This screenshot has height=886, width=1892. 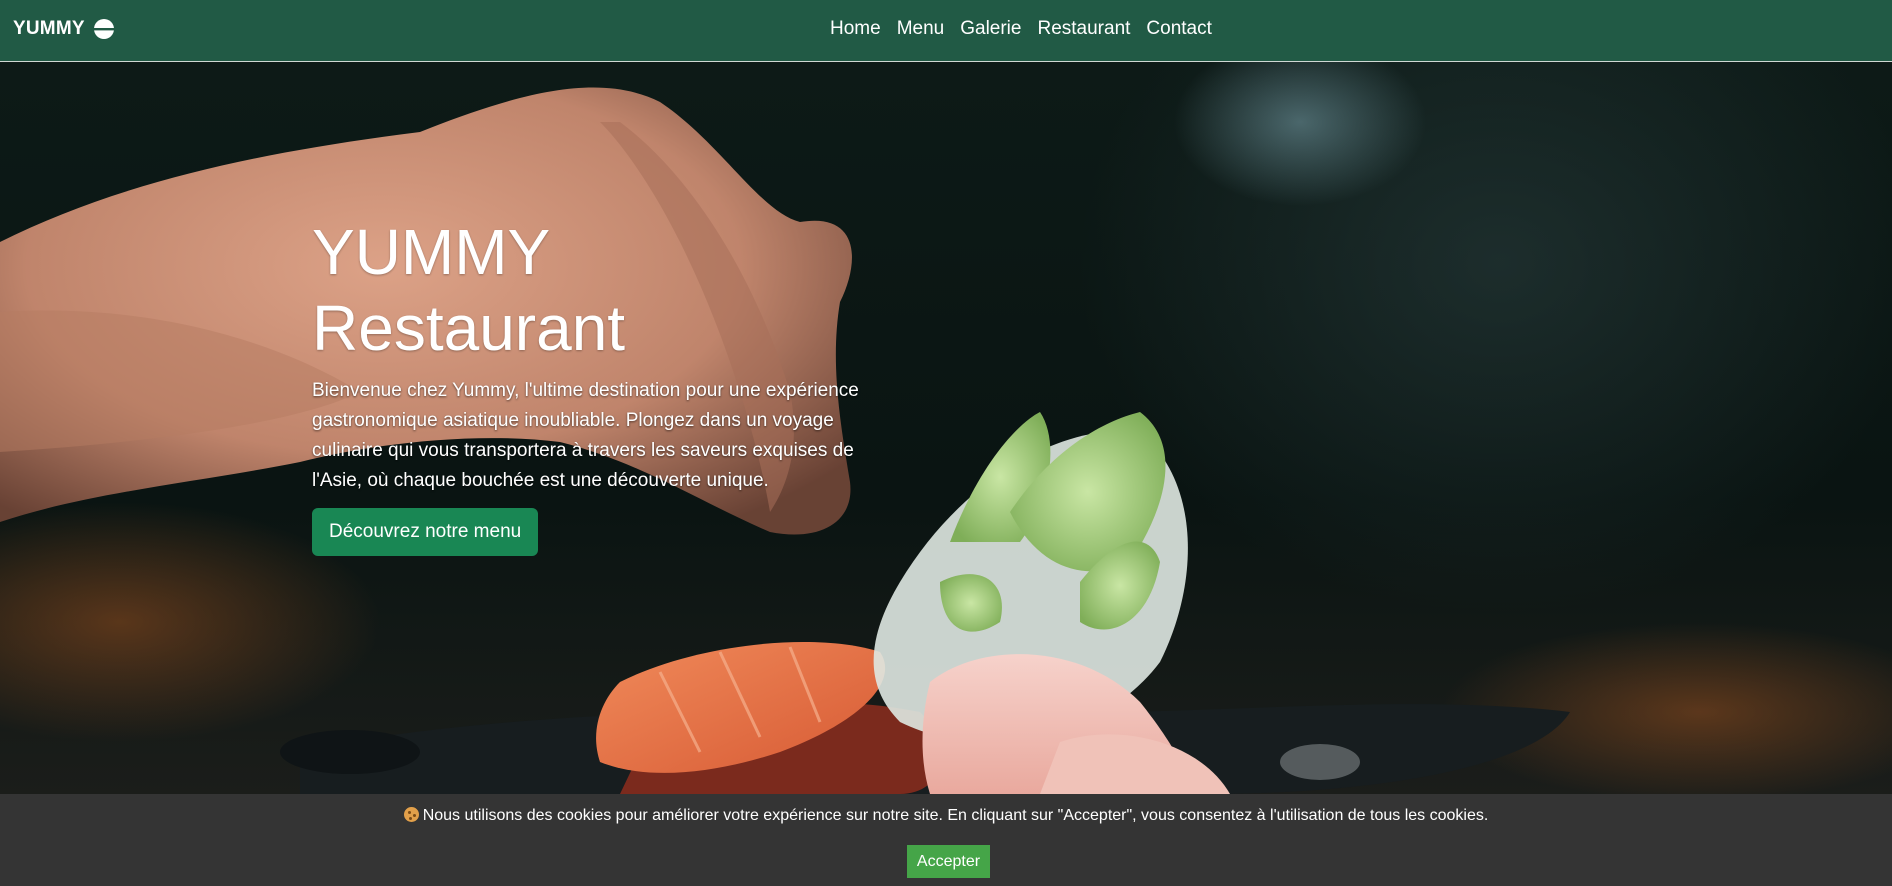 What do you see at coordinates (411, 814) in the screenshot?
I see `cookie-icon` at bounding box center [411, 814].